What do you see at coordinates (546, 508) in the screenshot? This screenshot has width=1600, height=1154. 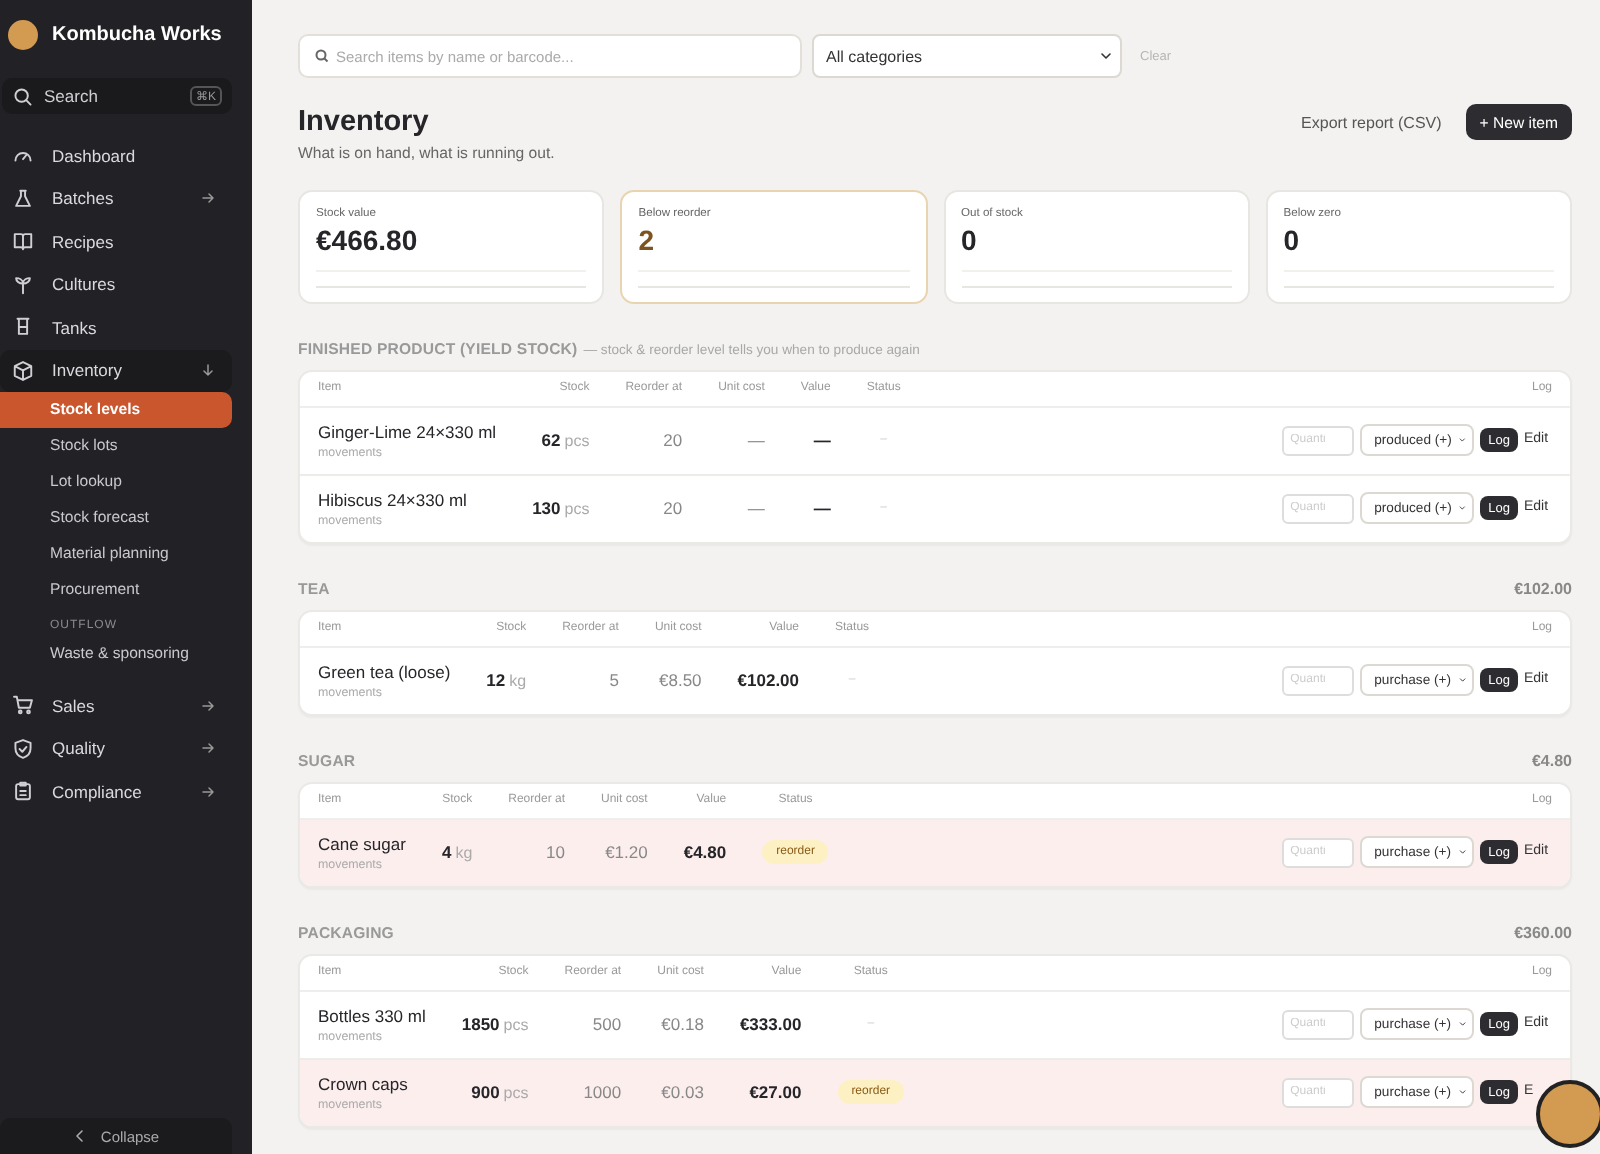 I see `stock-quantity: 130` at bounding box center [546, 508].